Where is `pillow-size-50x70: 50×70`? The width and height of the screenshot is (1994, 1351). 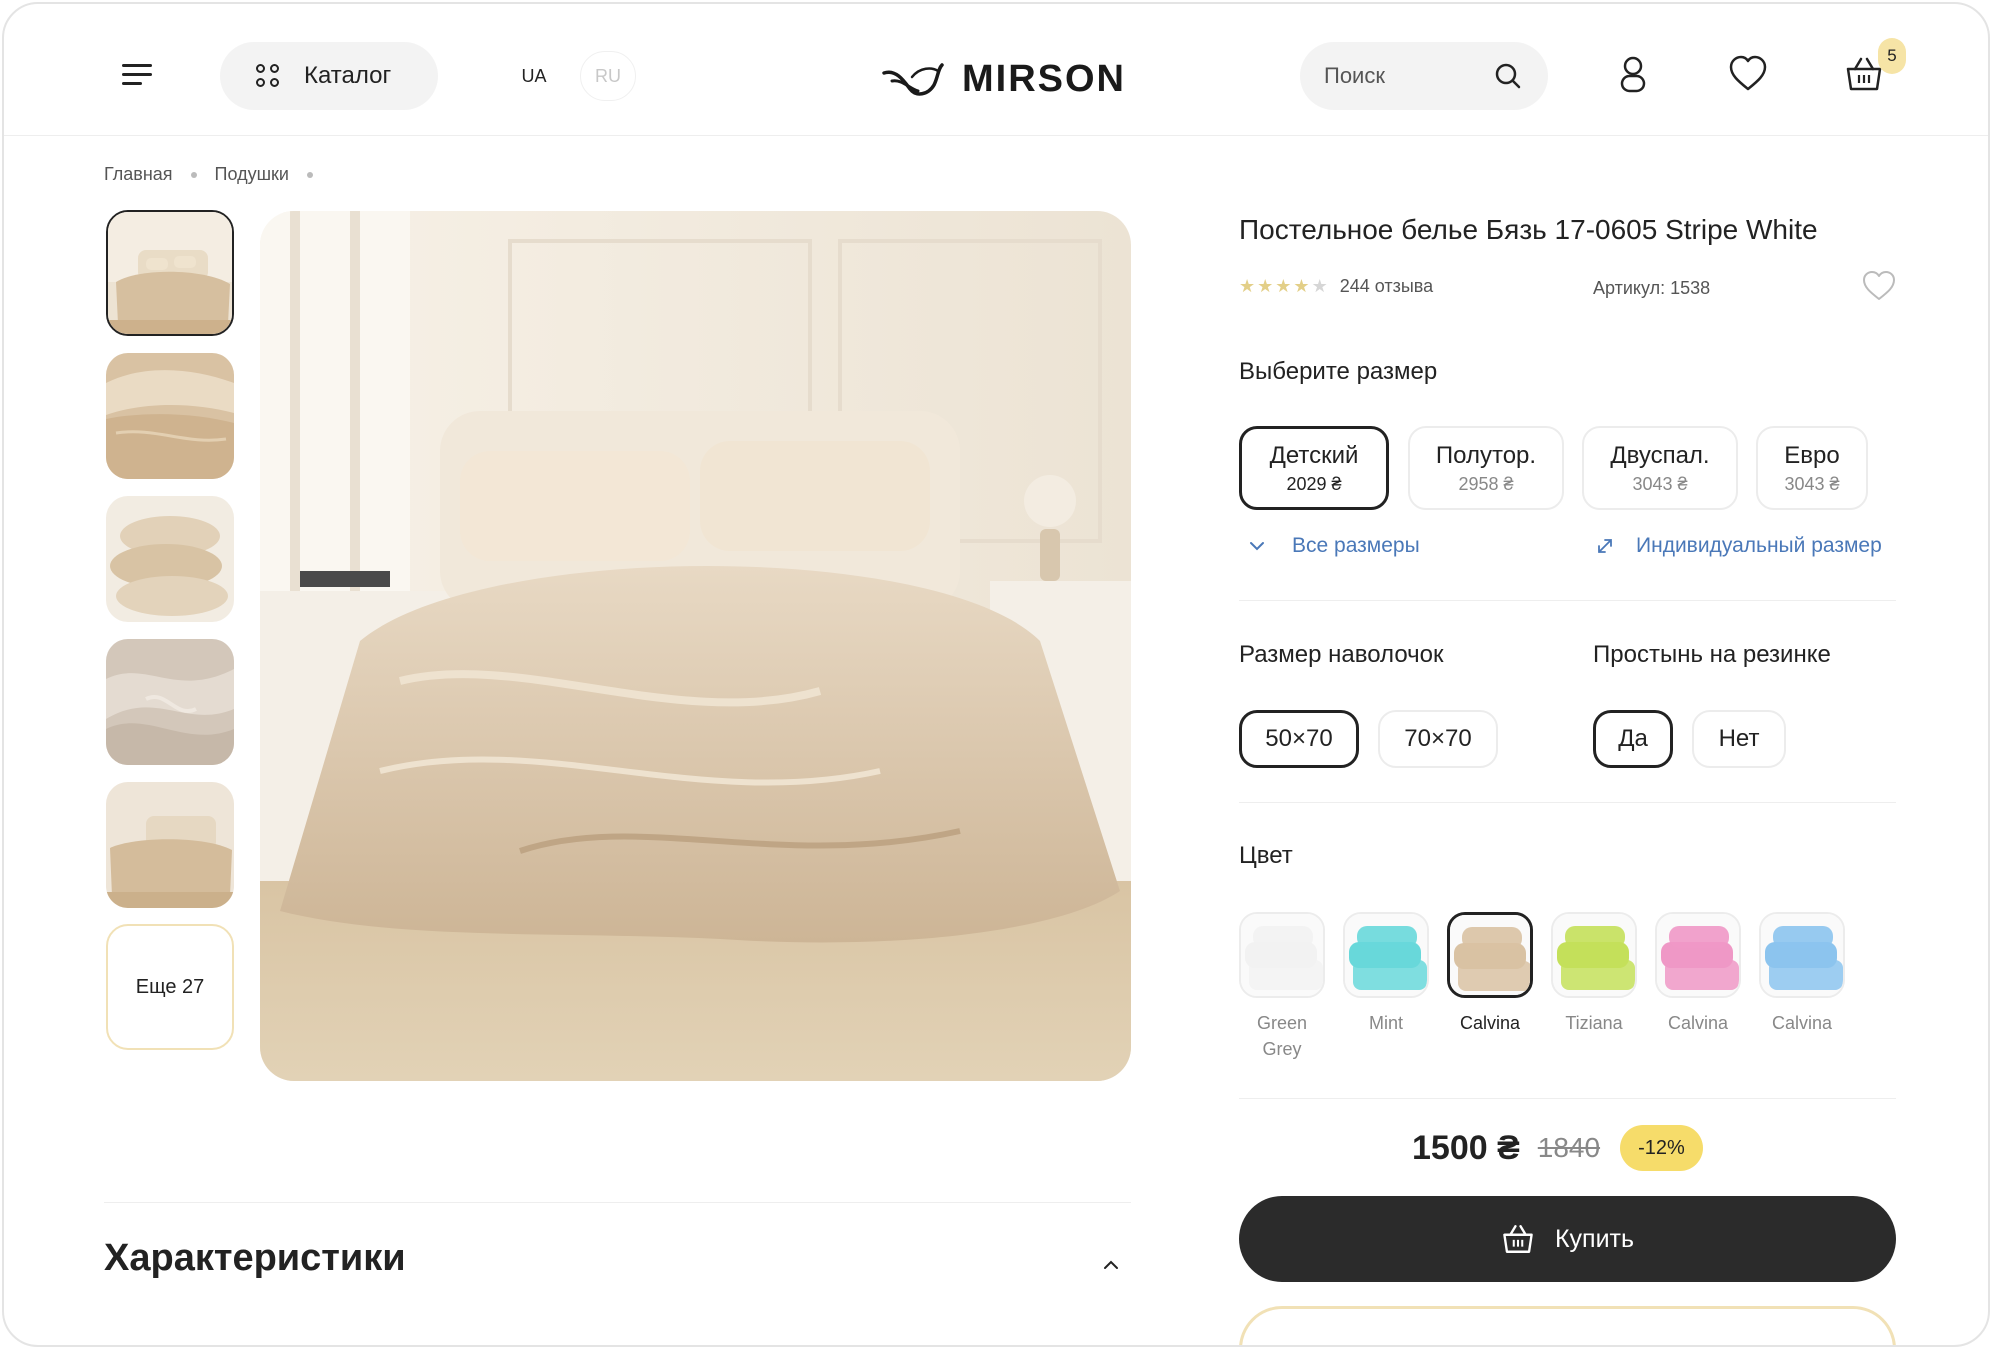
pillow-size-50x70: 50×70 is located at coordinates (1299, 739).